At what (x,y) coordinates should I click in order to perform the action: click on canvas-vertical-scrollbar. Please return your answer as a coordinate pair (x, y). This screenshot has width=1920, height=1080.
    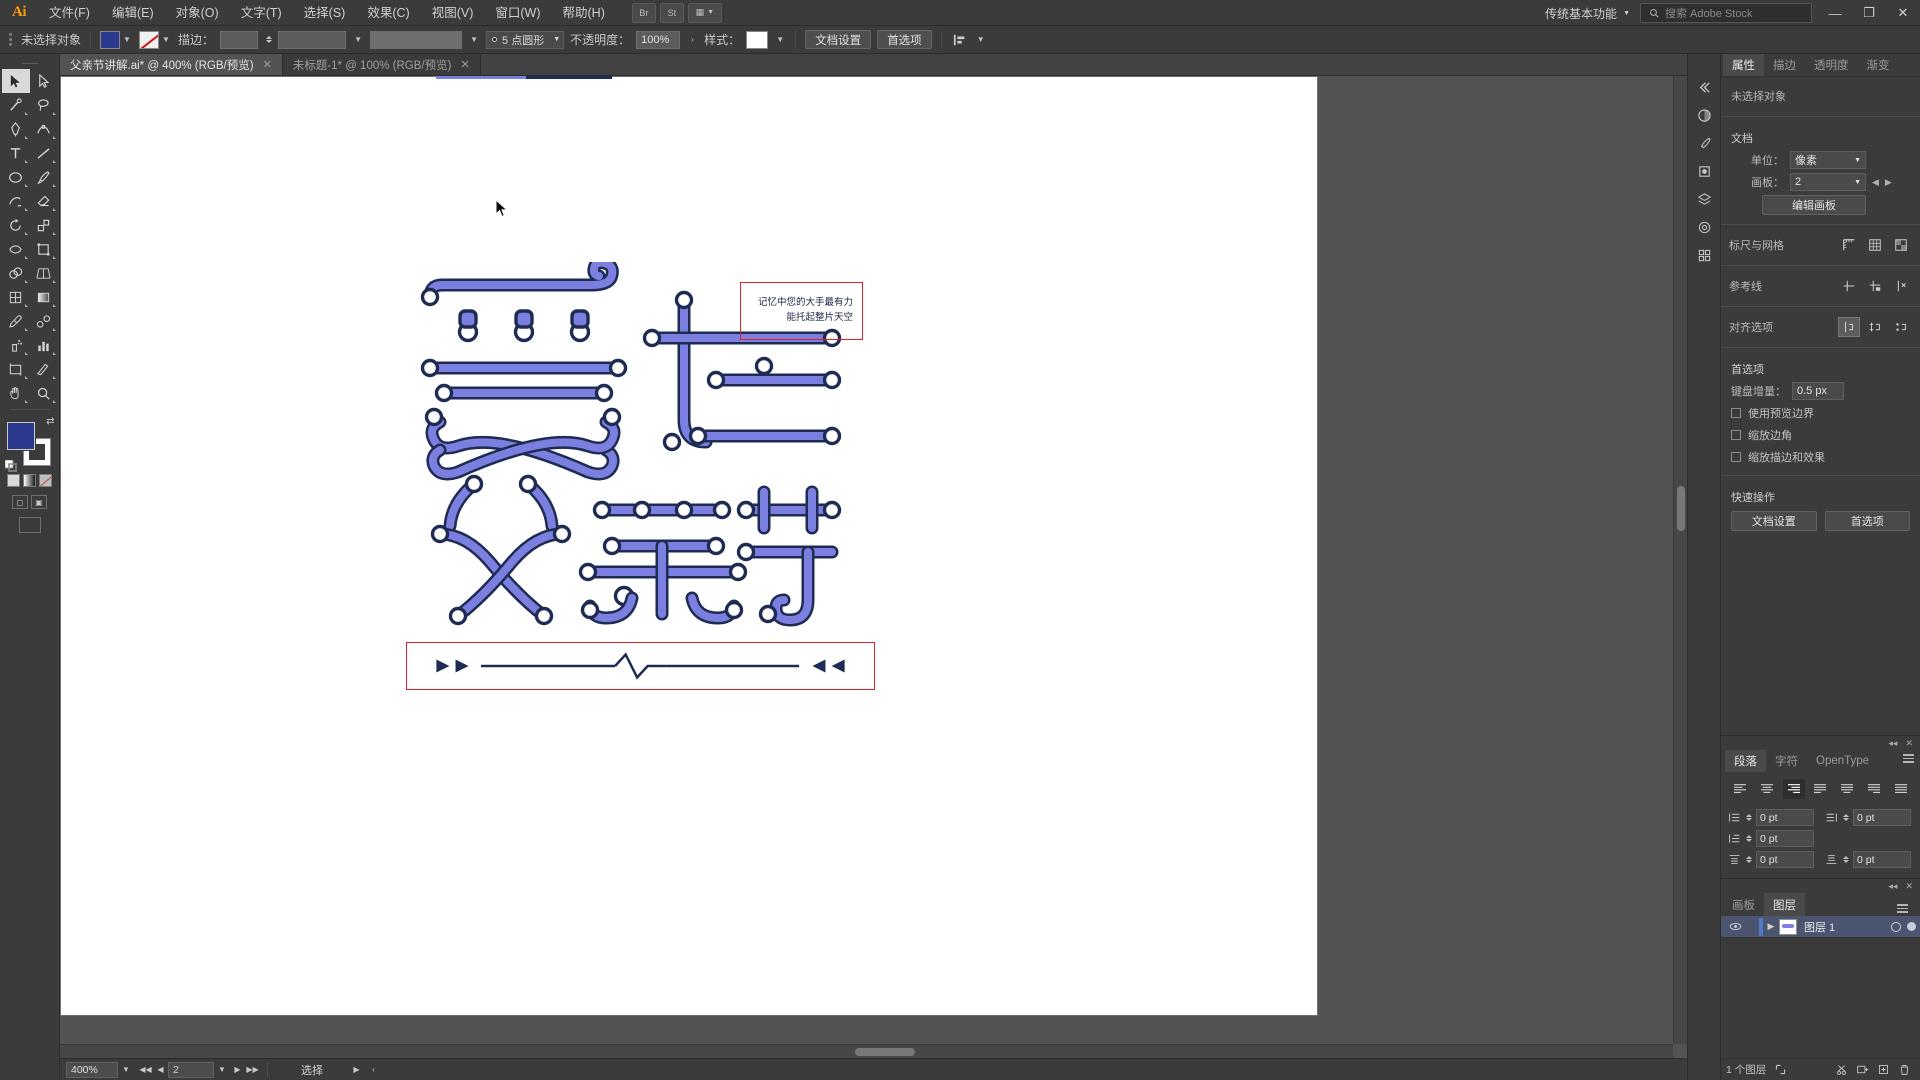
    Looking at the image, I should click on (1680, 560).